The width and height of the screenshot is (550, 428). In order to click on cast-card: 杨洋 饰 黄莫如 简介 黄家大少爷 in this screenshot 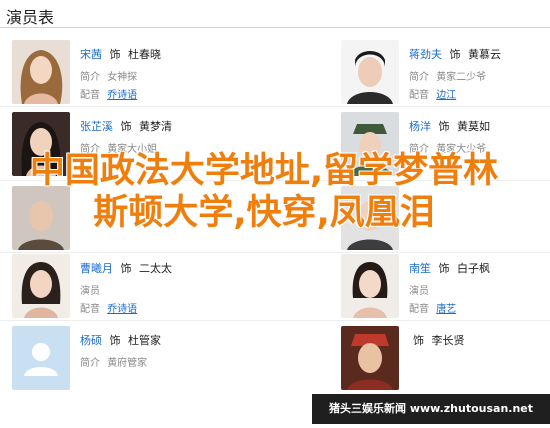, I will do `click(445, 147)`.